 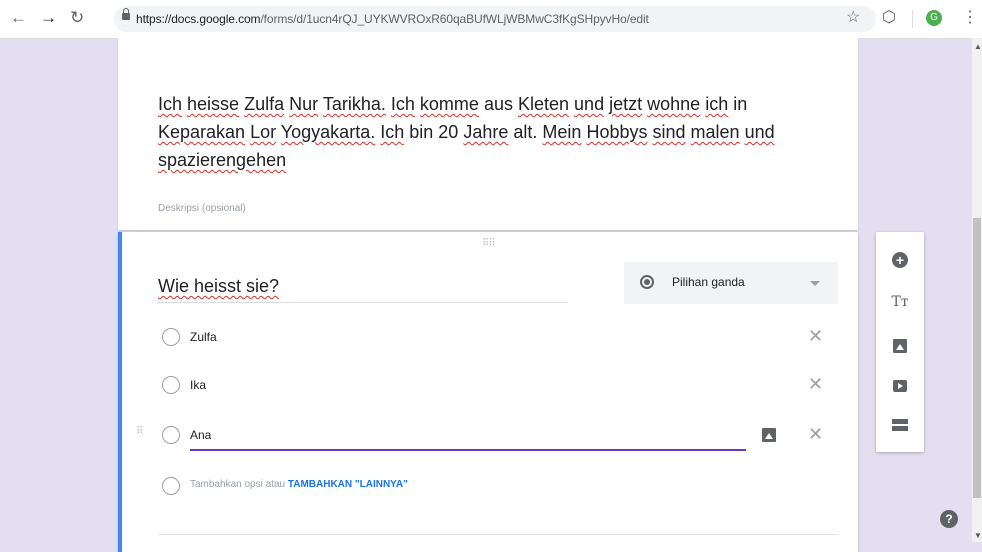 What do you see at coordinates (489, 243) in the screenshot?
I see `drag-handle-icon: ⠿⠿` at bounding box center [489, 243].